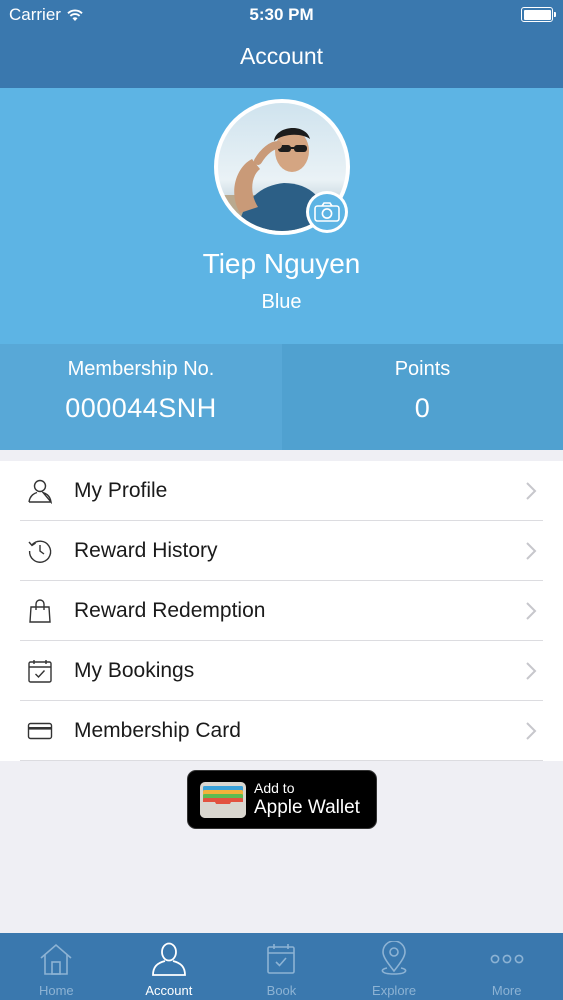 The width and height of the screenshot is (563, 1000). Describe the element at coordinates (169, 990) in the screenshot. I see `tab-label: Account` at that location.